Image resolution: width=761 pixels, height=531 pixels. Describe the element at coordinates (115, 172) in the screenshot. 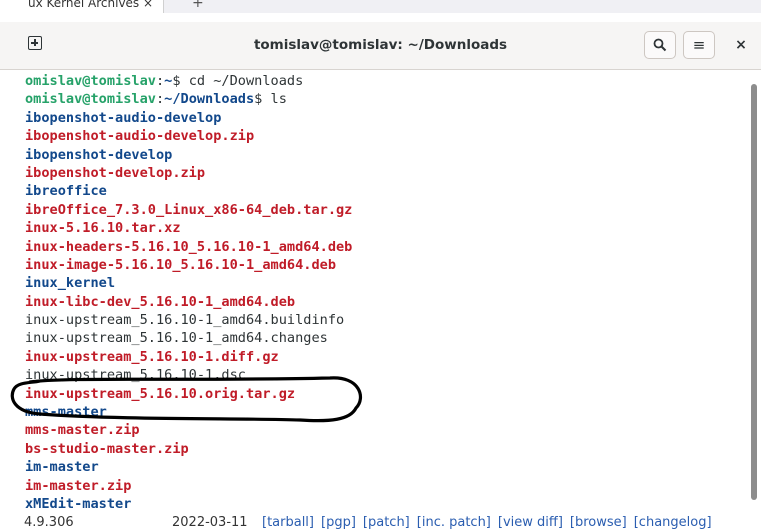

I see `archive-file-entry: ibopenshot-develop.zip` at that location.